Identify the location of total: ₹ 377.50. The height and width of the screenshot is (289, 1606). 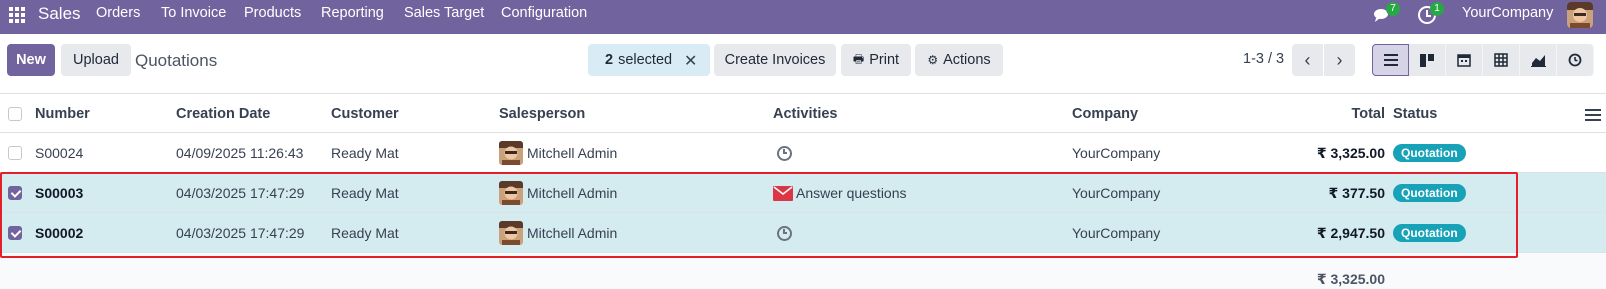
(1357, 193).